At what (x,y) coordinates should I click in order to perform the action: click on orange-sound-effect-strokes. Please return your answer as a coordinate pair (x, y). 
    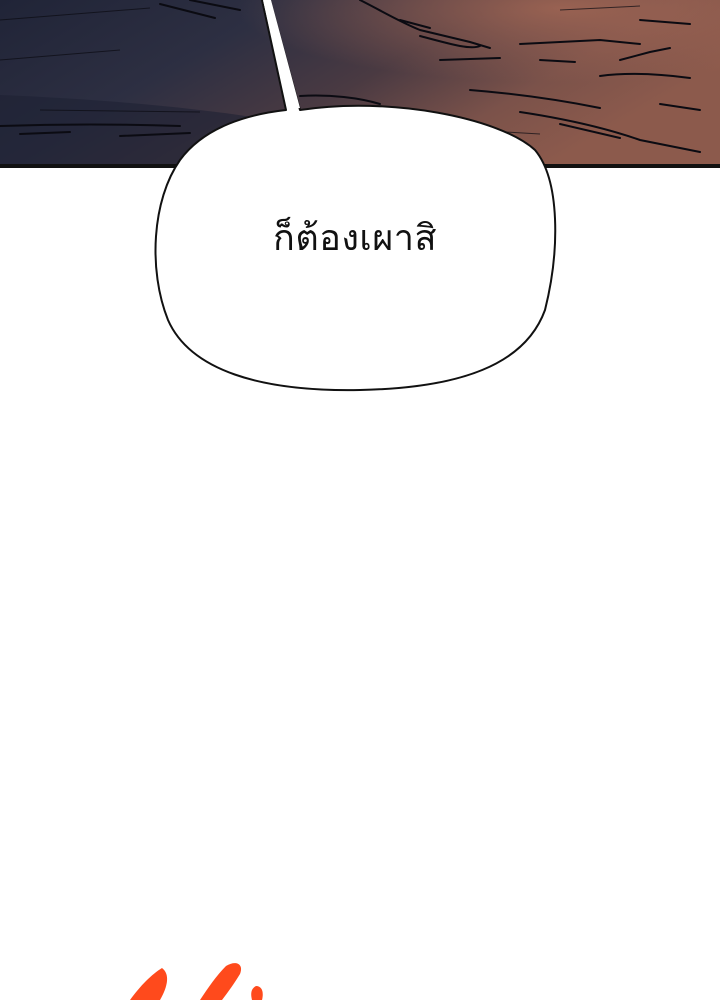
    Looking at the image, I should click on (196, 981).